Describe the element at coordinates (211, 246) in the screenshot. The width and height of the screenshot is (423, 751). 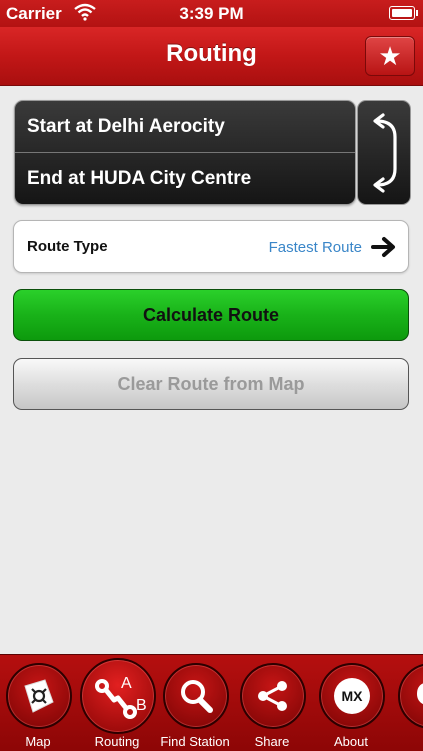
I see `route-type-selector: Route Type Fastest Route` at that location.